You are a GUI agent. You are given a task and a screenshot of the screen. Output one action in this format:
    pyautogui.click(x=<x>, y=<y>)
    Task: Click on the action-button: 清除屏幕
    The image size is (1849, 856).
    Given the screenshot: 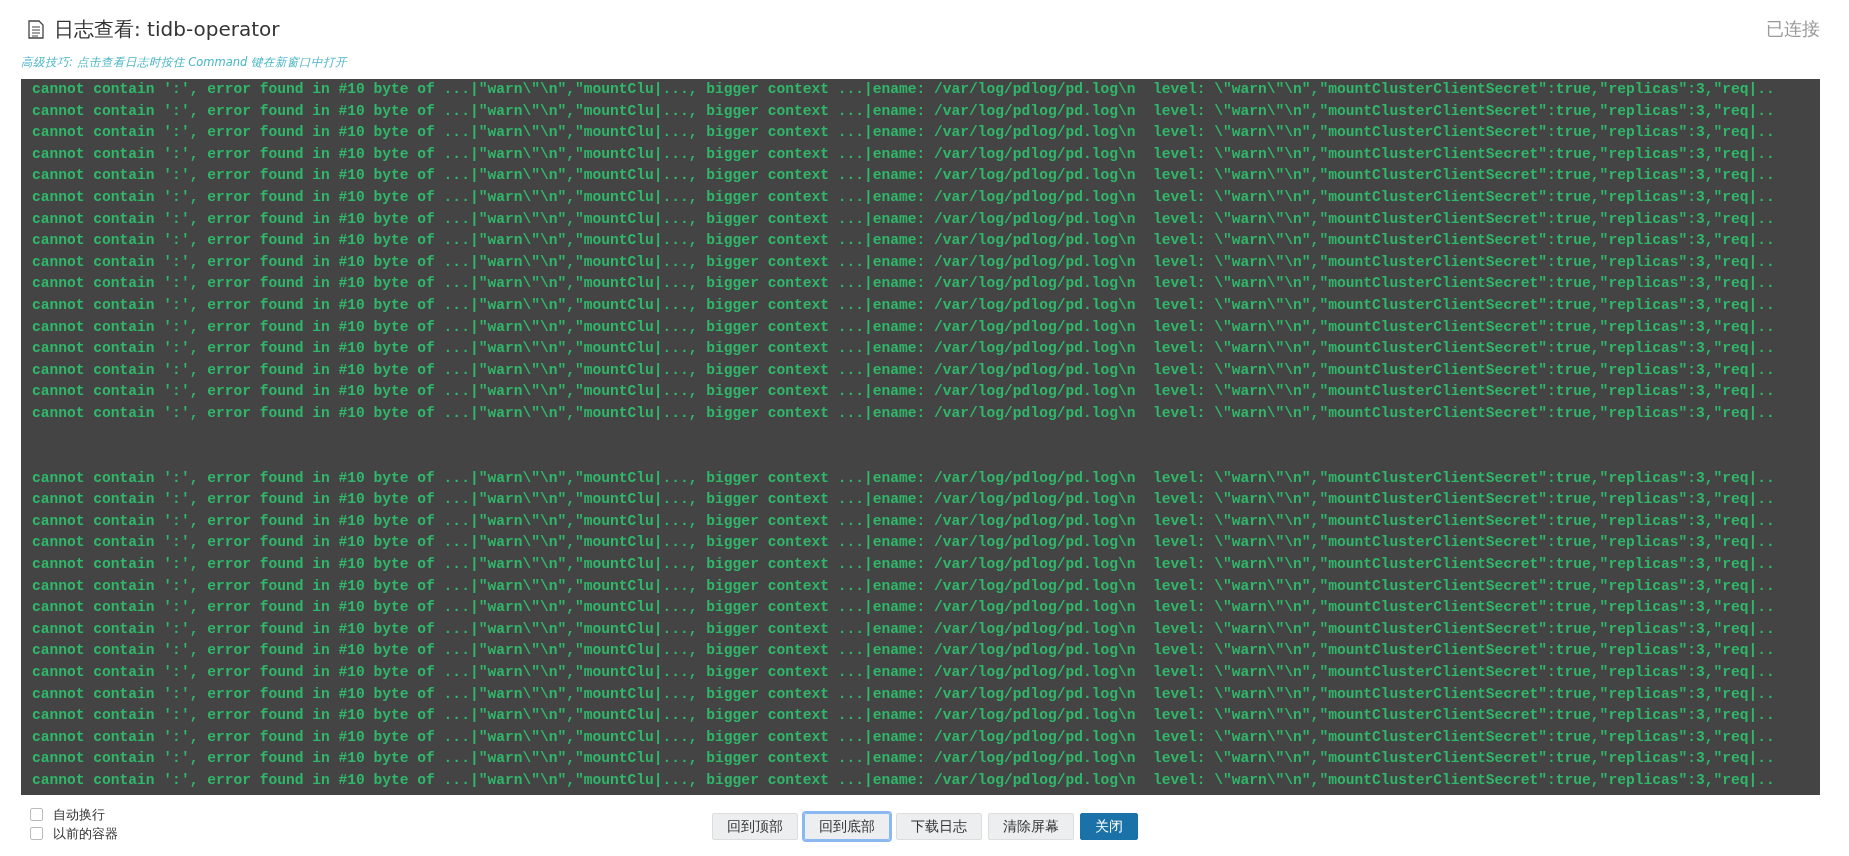 What is the action you would take?
    pyautogui.click(x=1030, y=826)
    